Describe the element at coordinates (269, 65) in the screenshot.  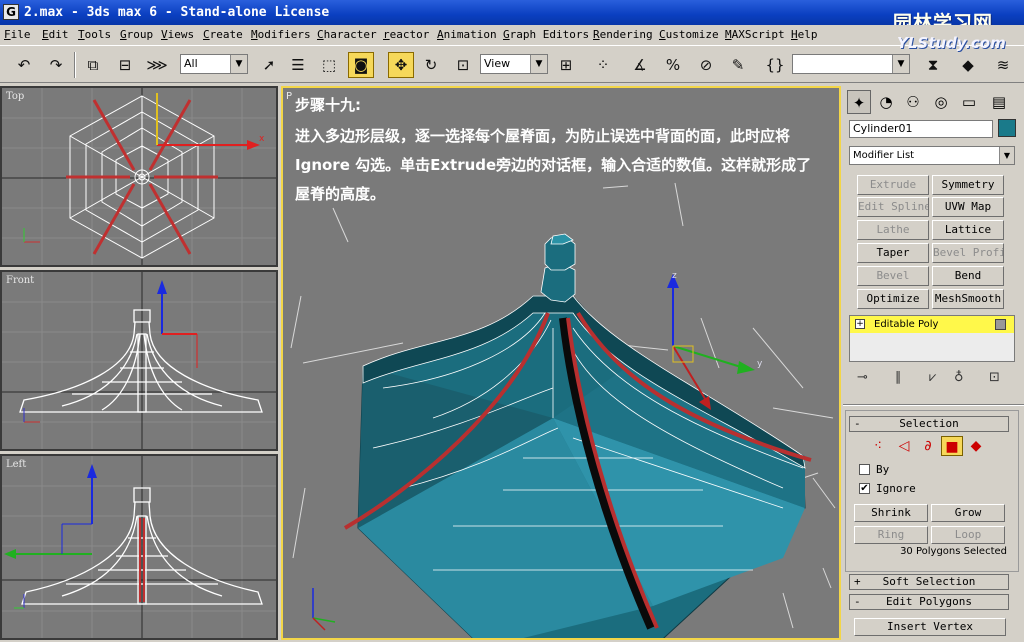
I see `select-object-icon: ➚` at that location.